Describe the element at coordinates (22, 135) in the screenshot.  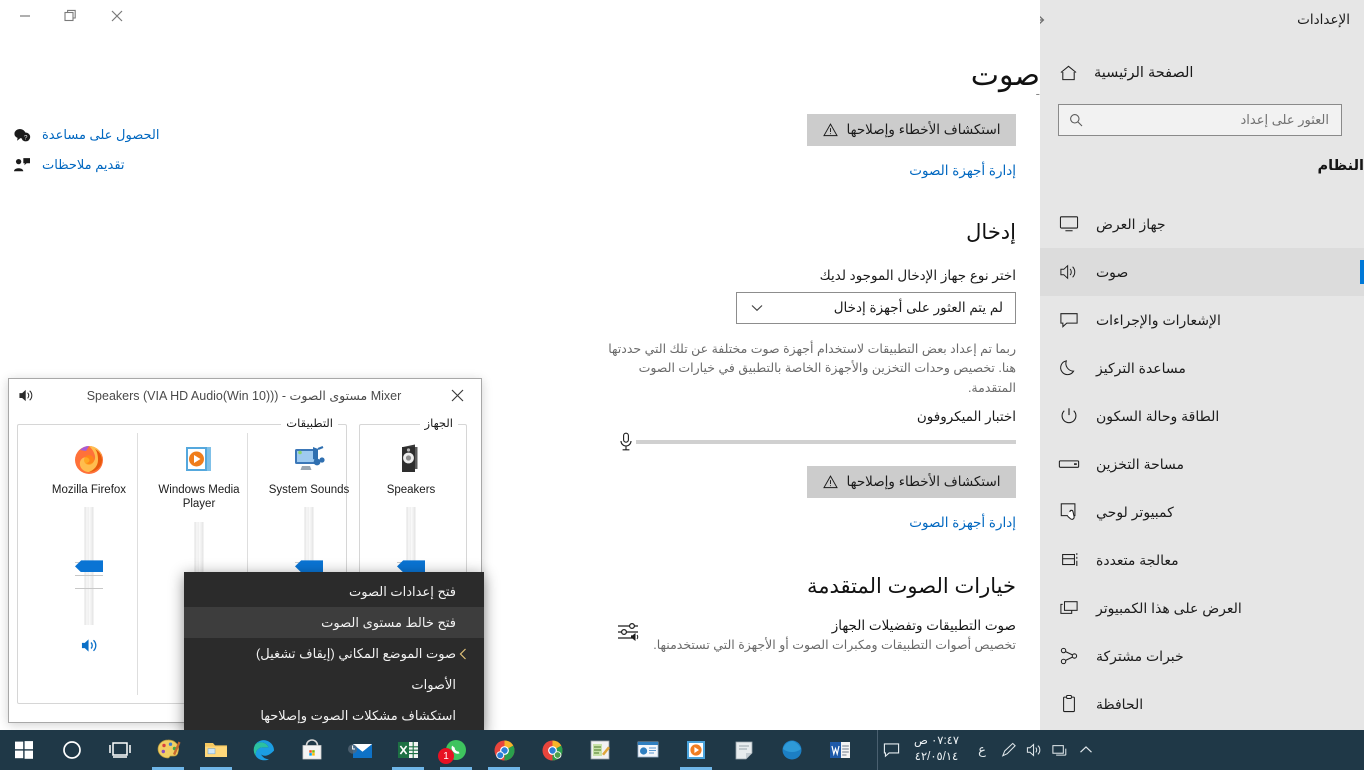
I see `help-icon: ?` at that location.